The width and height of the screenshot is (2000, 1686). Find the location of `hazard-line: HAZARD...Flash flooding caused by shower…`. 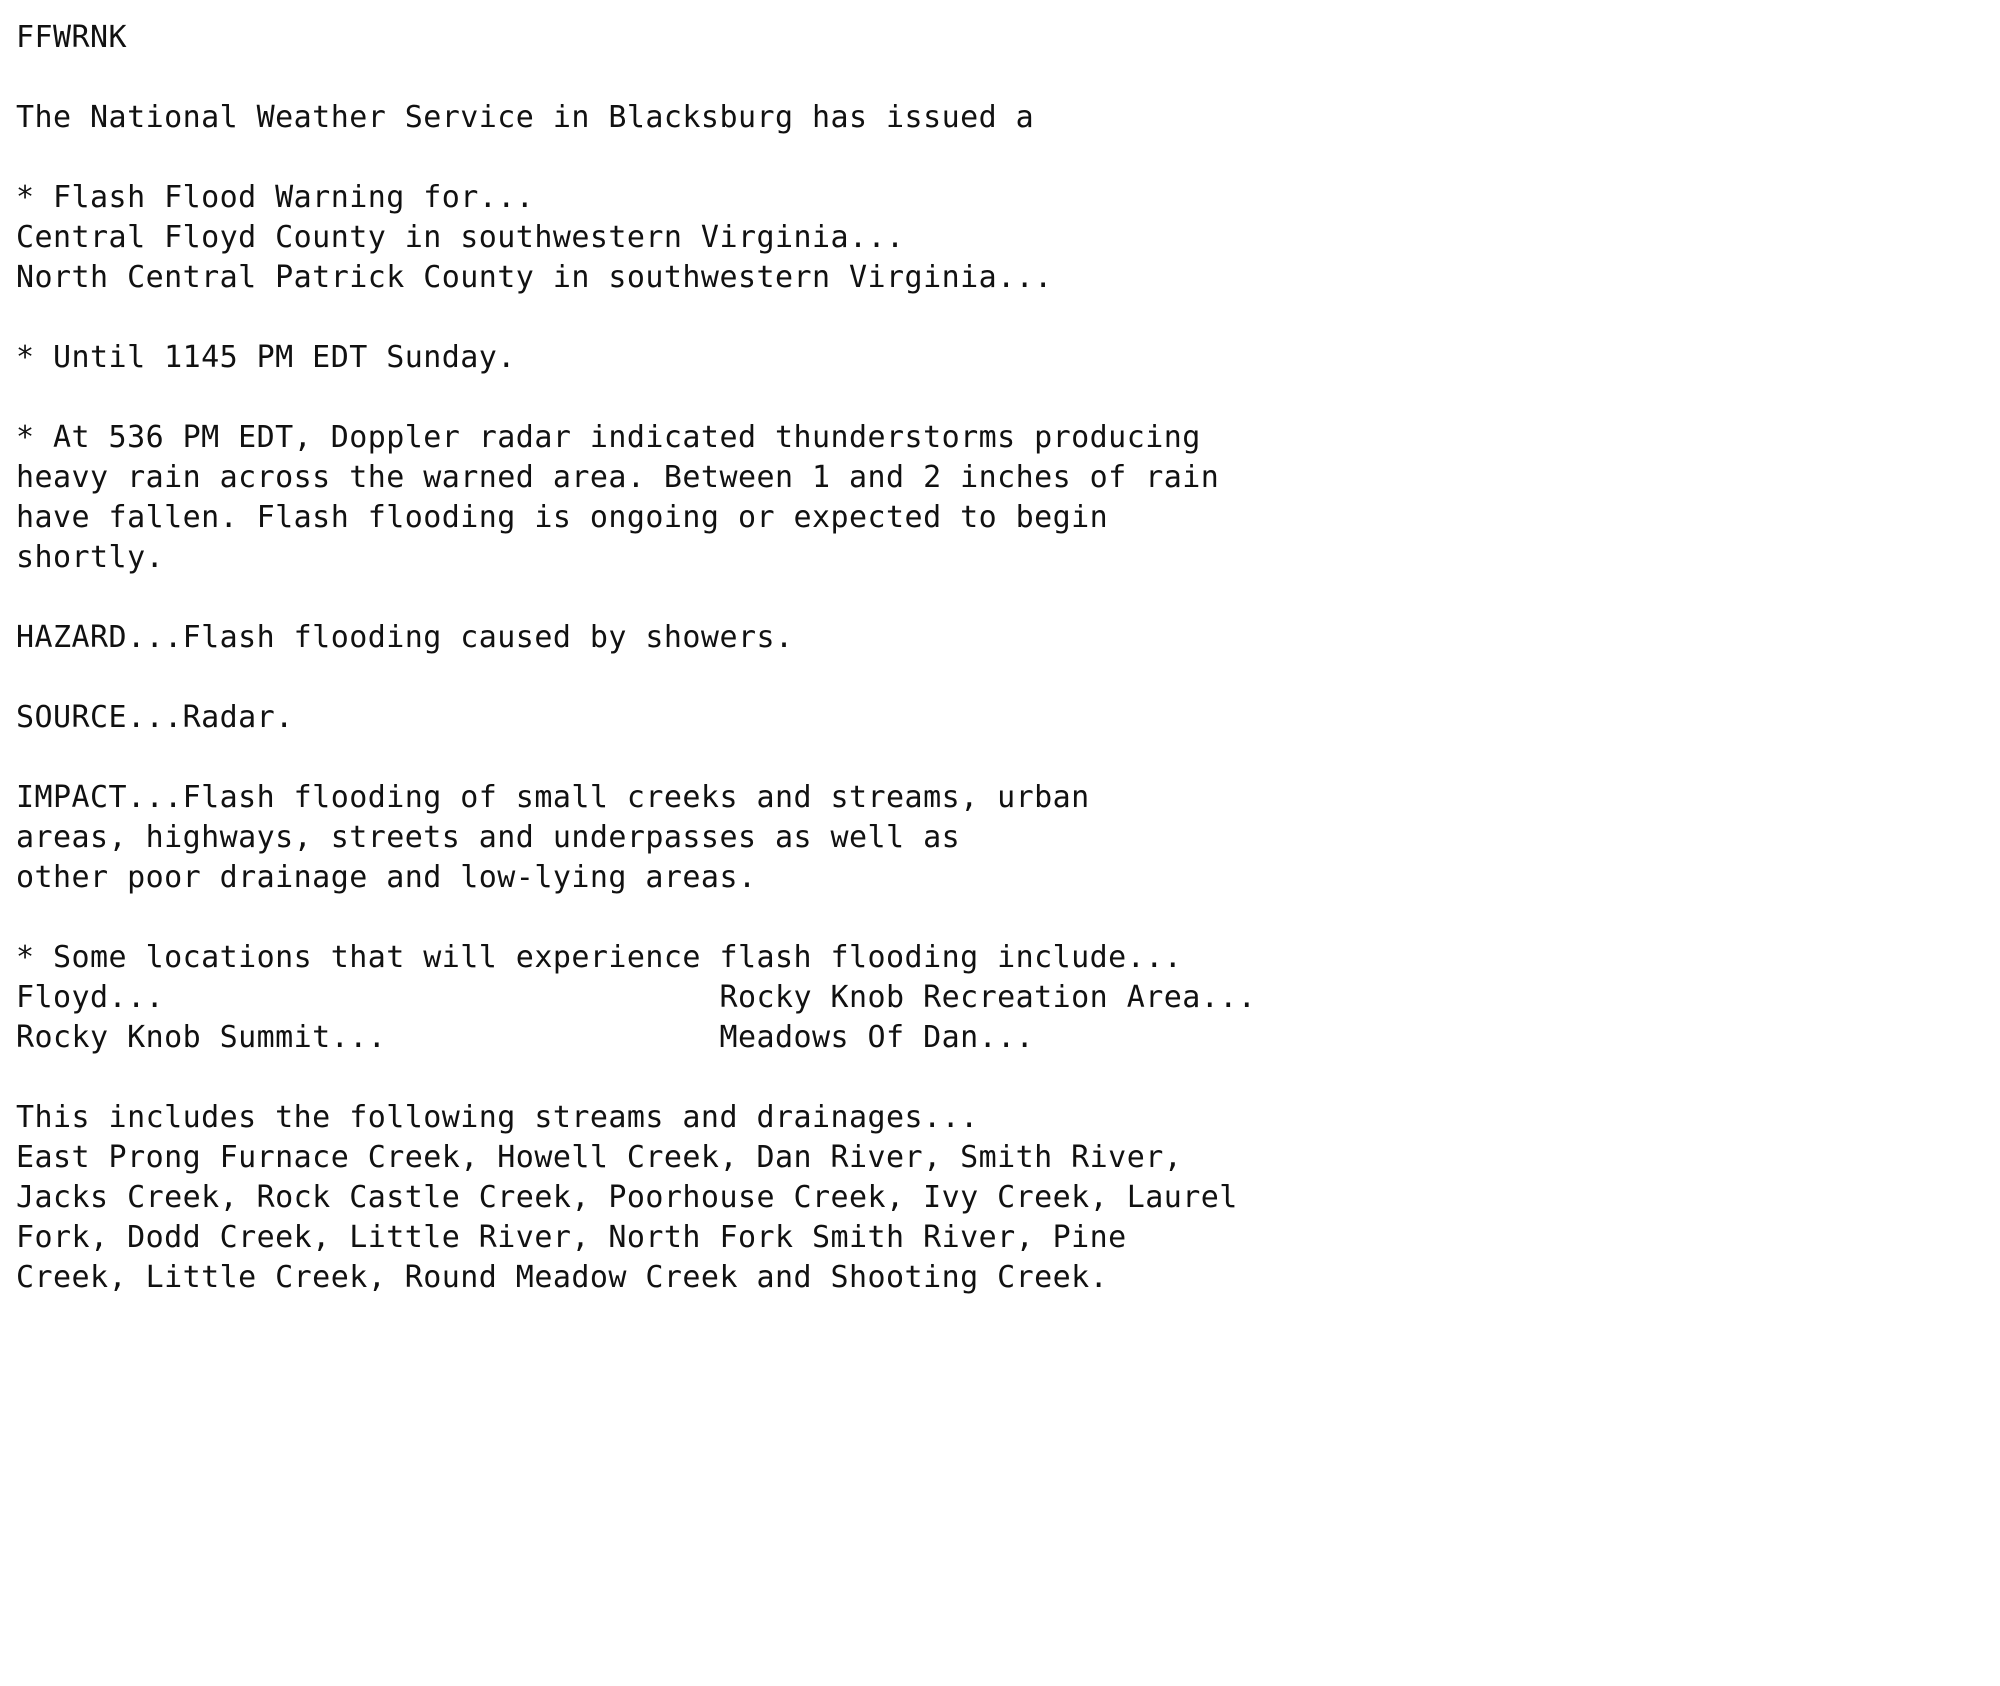

hazard-line: HAZARD...Flash flooding caused by shower… is located at coordinates (405, 637).